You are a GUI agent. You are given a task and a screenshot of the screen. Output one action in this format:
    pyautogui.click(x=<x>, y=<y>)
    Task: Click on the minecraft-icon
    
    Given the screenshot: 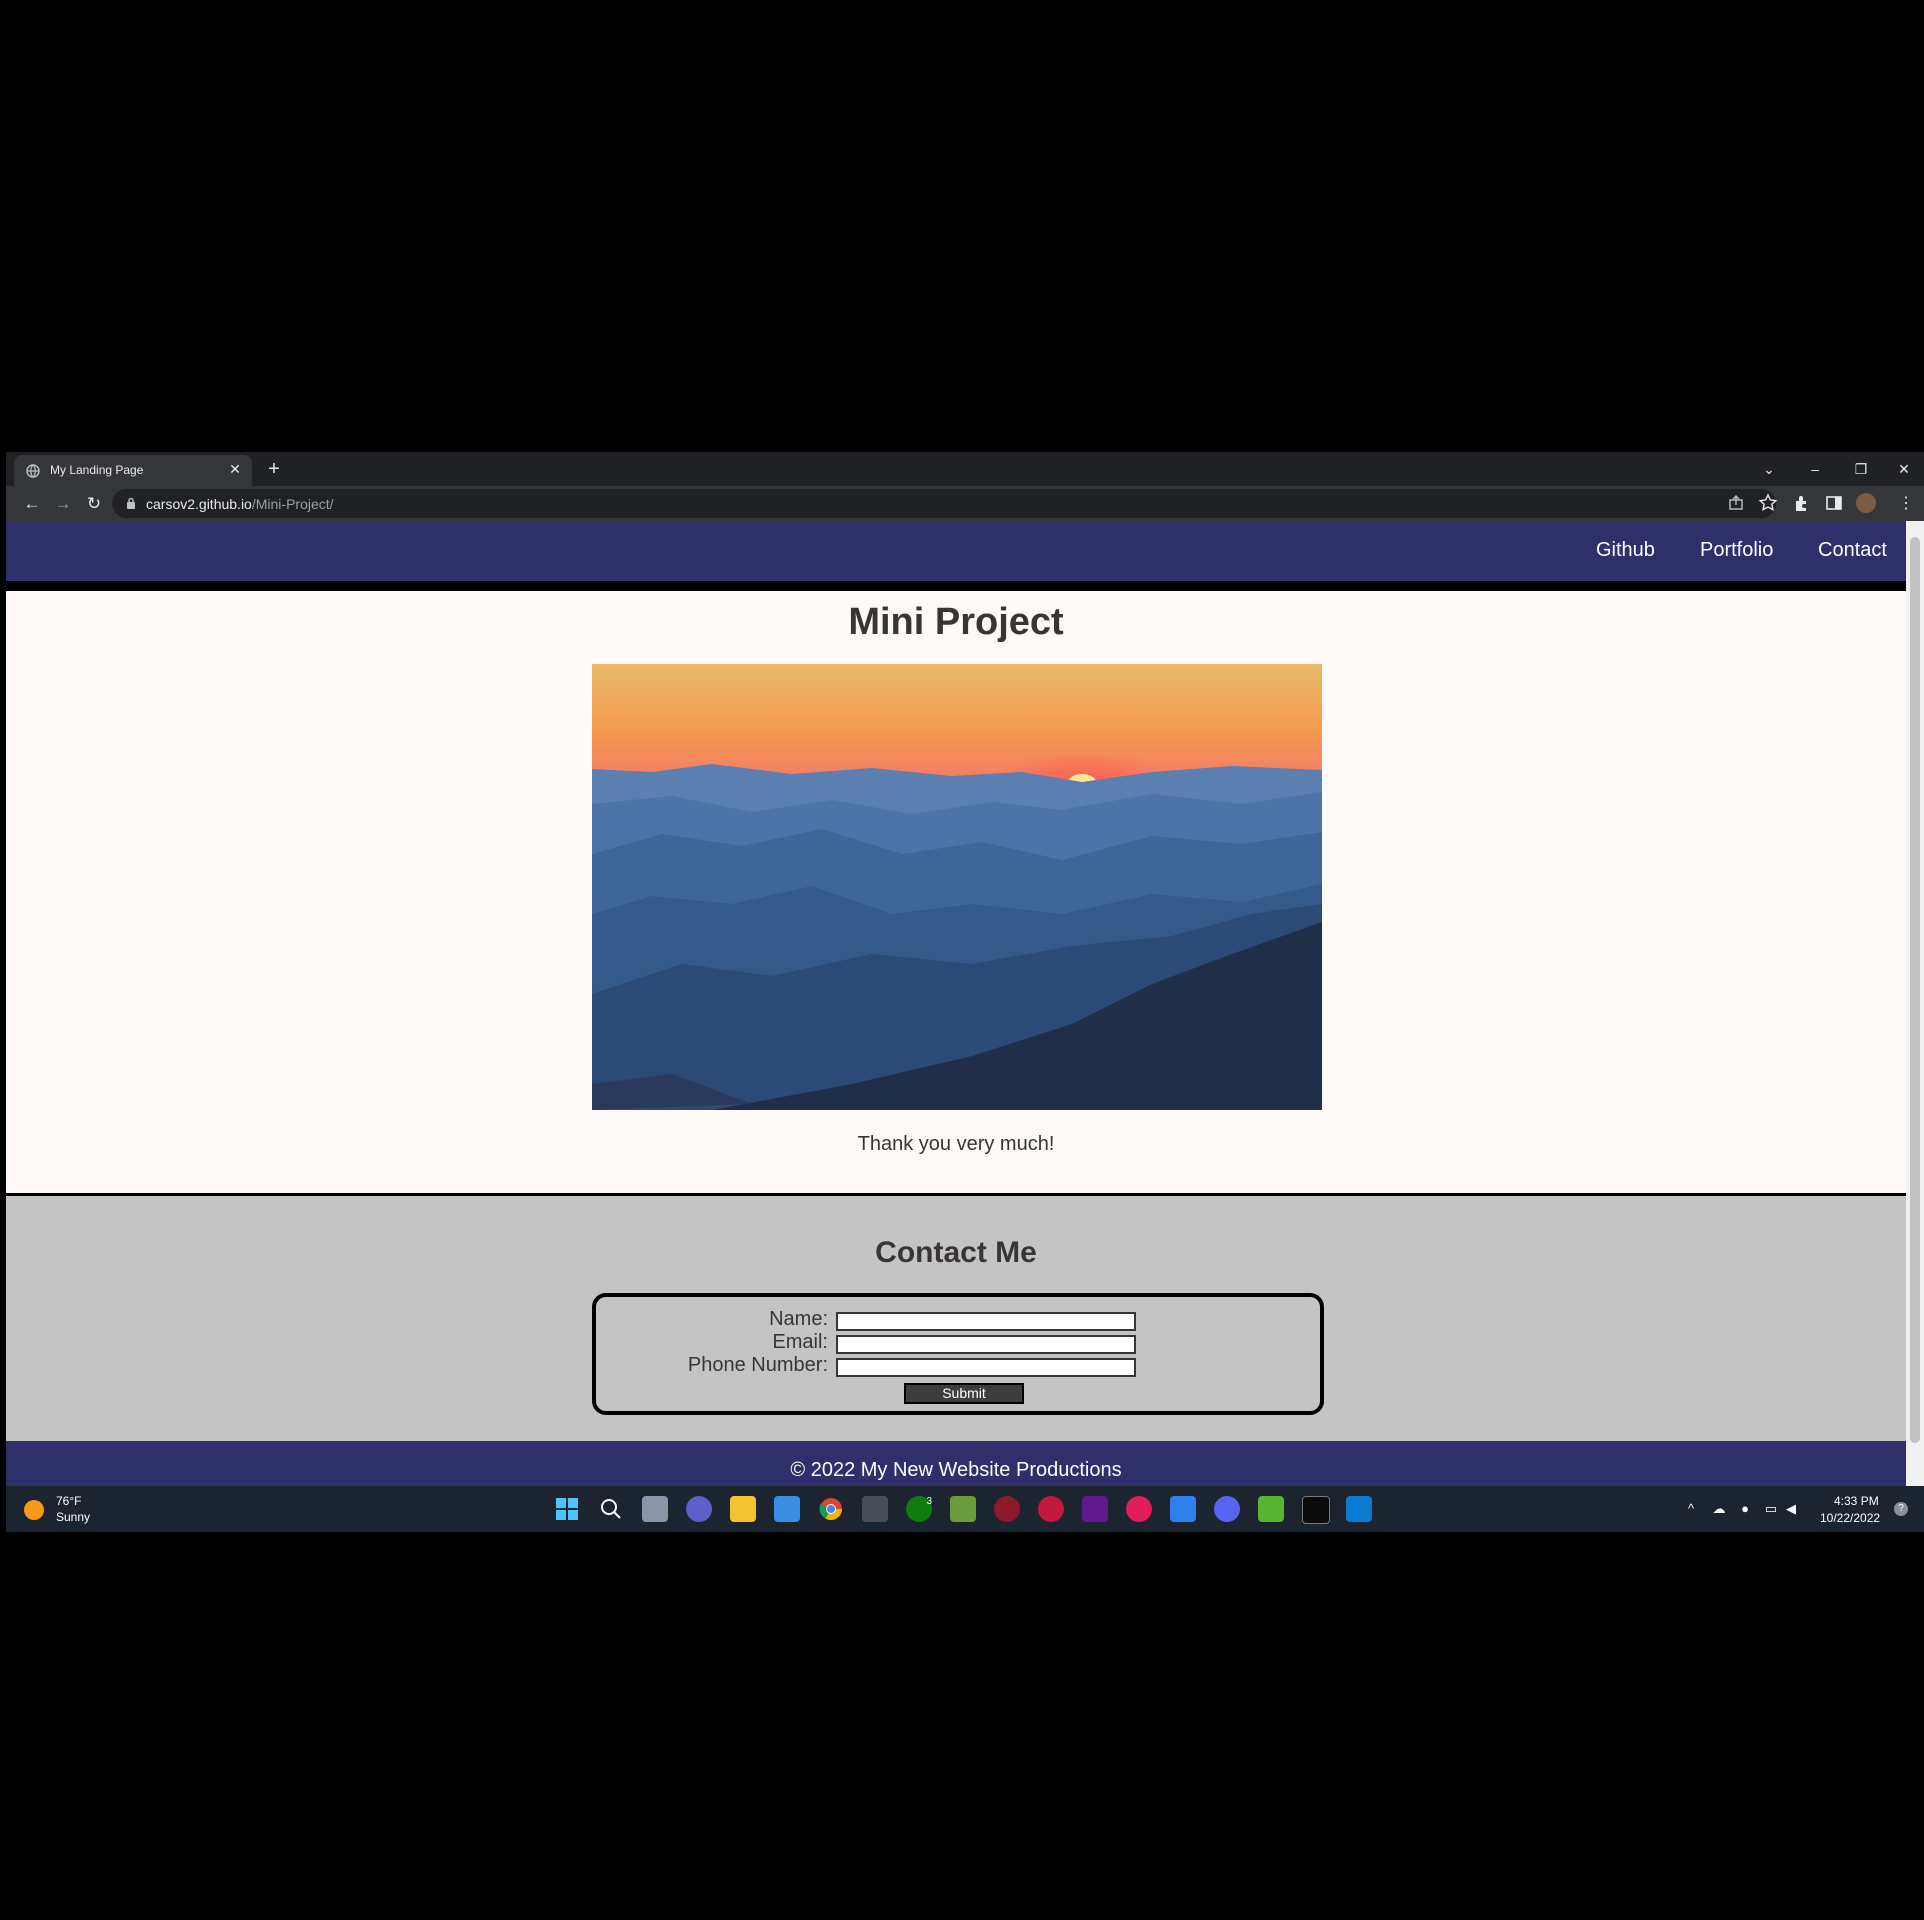 What is the action you would take?
    pyautogui.click(x=963, y=1509)
    